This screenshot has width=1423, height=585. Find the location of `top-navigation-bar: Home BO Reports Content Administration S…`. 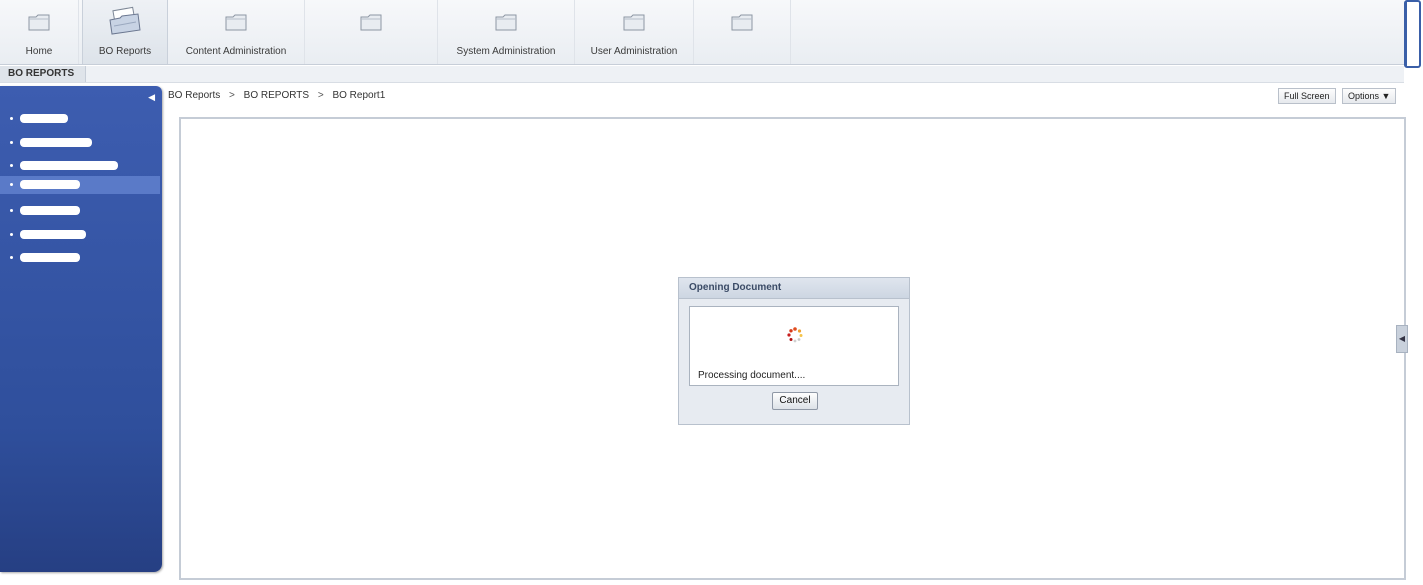

top-navigation-bar: Home BO Reports Content Administration S… is located at coordinates (702, 32).